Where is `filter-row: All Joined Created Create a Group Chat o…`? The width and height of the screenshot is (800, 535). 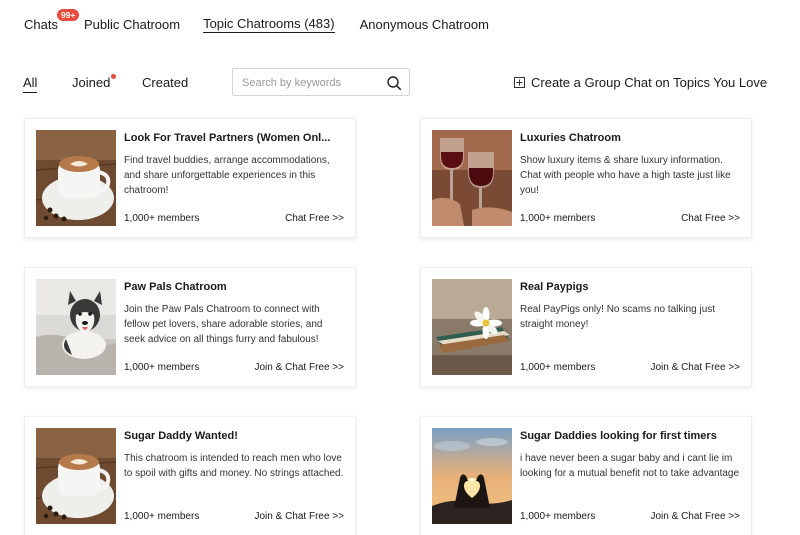 filter-row: All Joined Created Create a Group Chat o… is located at coordinates (395, 82).